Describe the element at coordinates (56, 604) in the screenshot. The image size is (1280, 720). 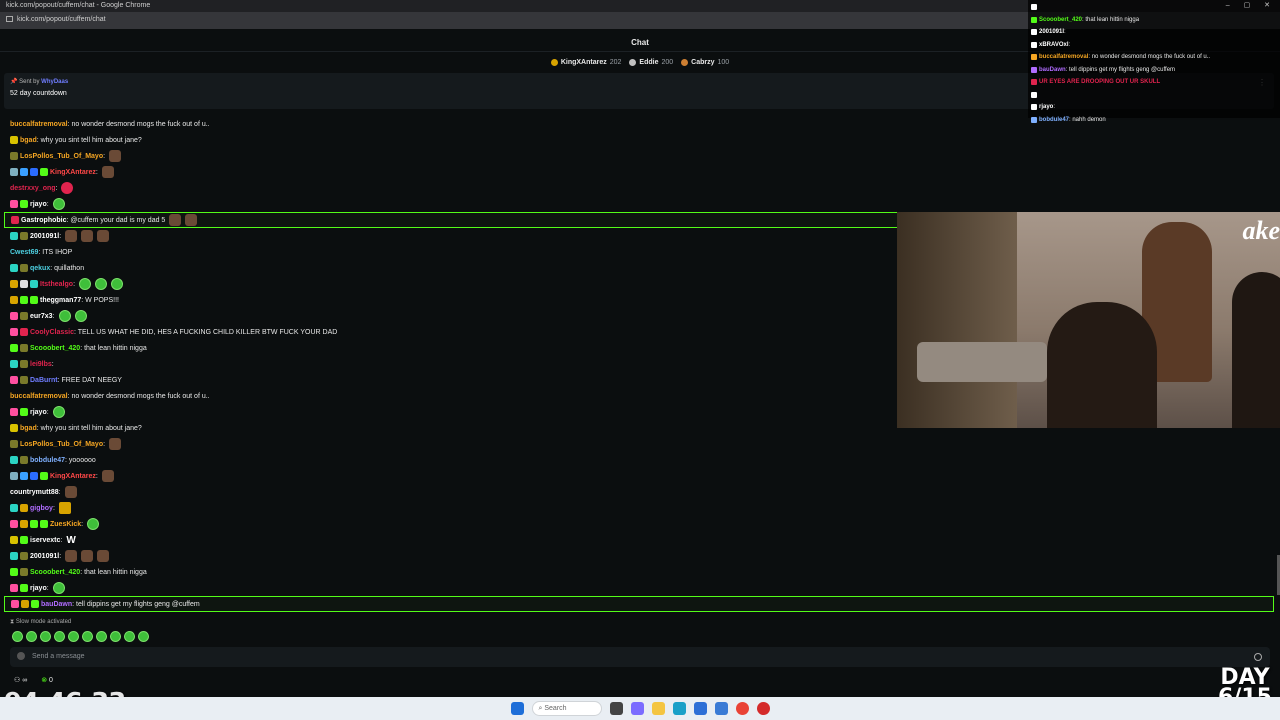
I see `chat-username: bauDawn` at that location.